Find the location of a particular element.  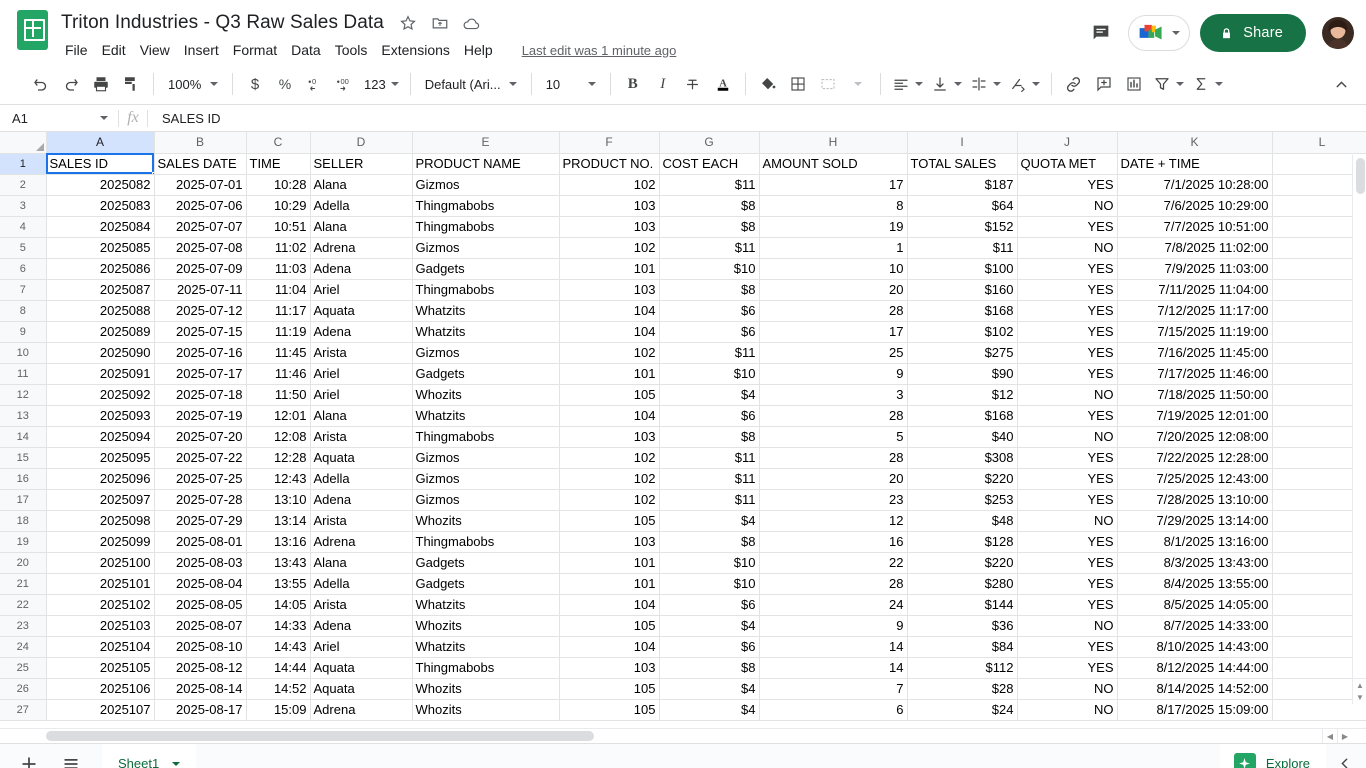

cell-I12: $12 is located at coordinates (962, 395).